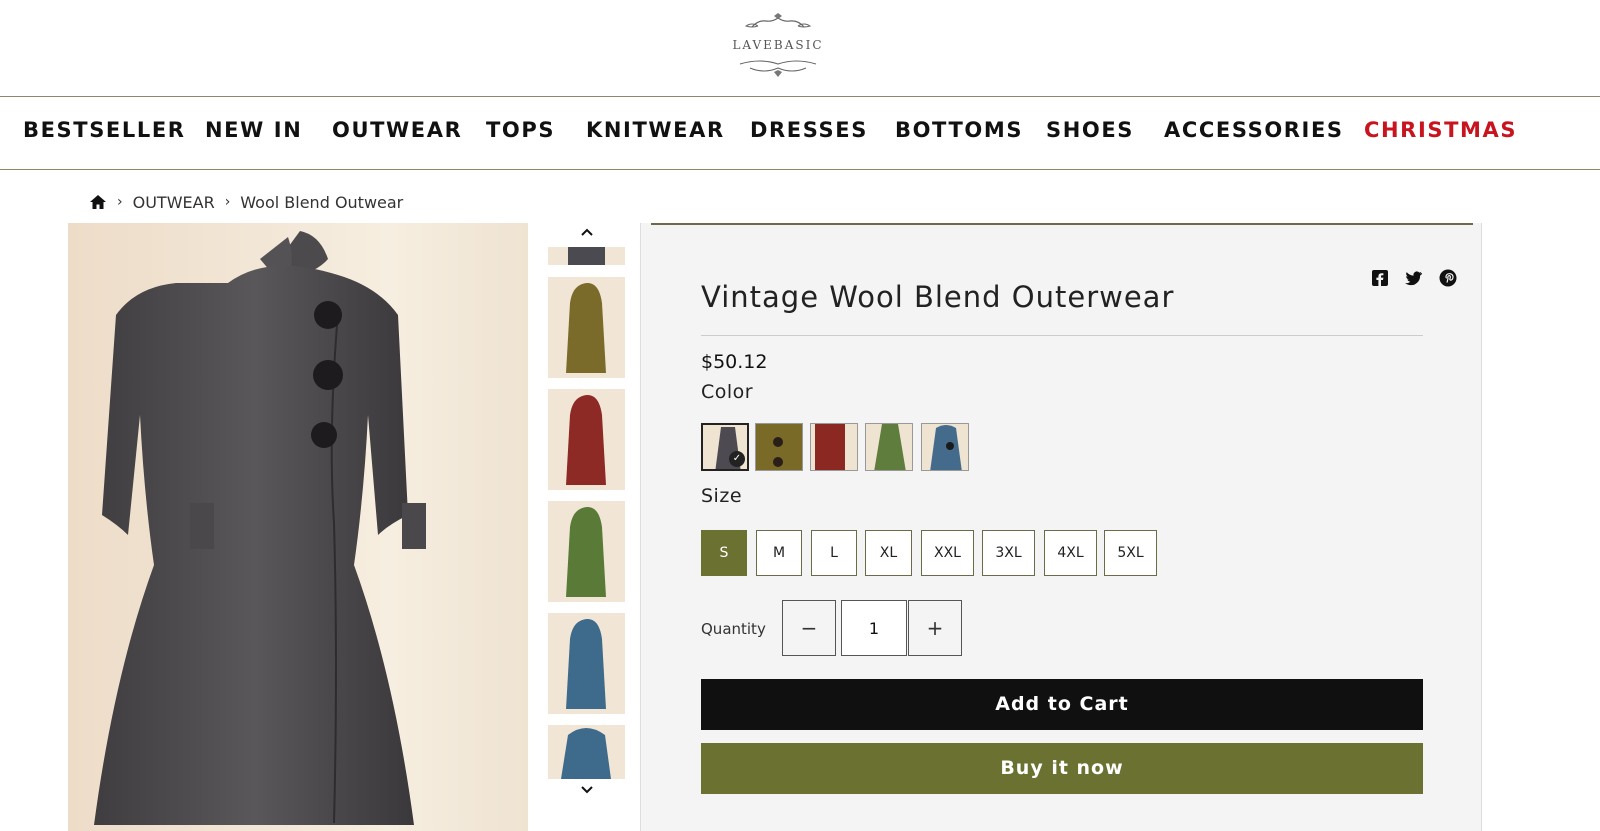 This screenshot has width=1600, height=831. I want to click on quantity-input, so click(874, 628).